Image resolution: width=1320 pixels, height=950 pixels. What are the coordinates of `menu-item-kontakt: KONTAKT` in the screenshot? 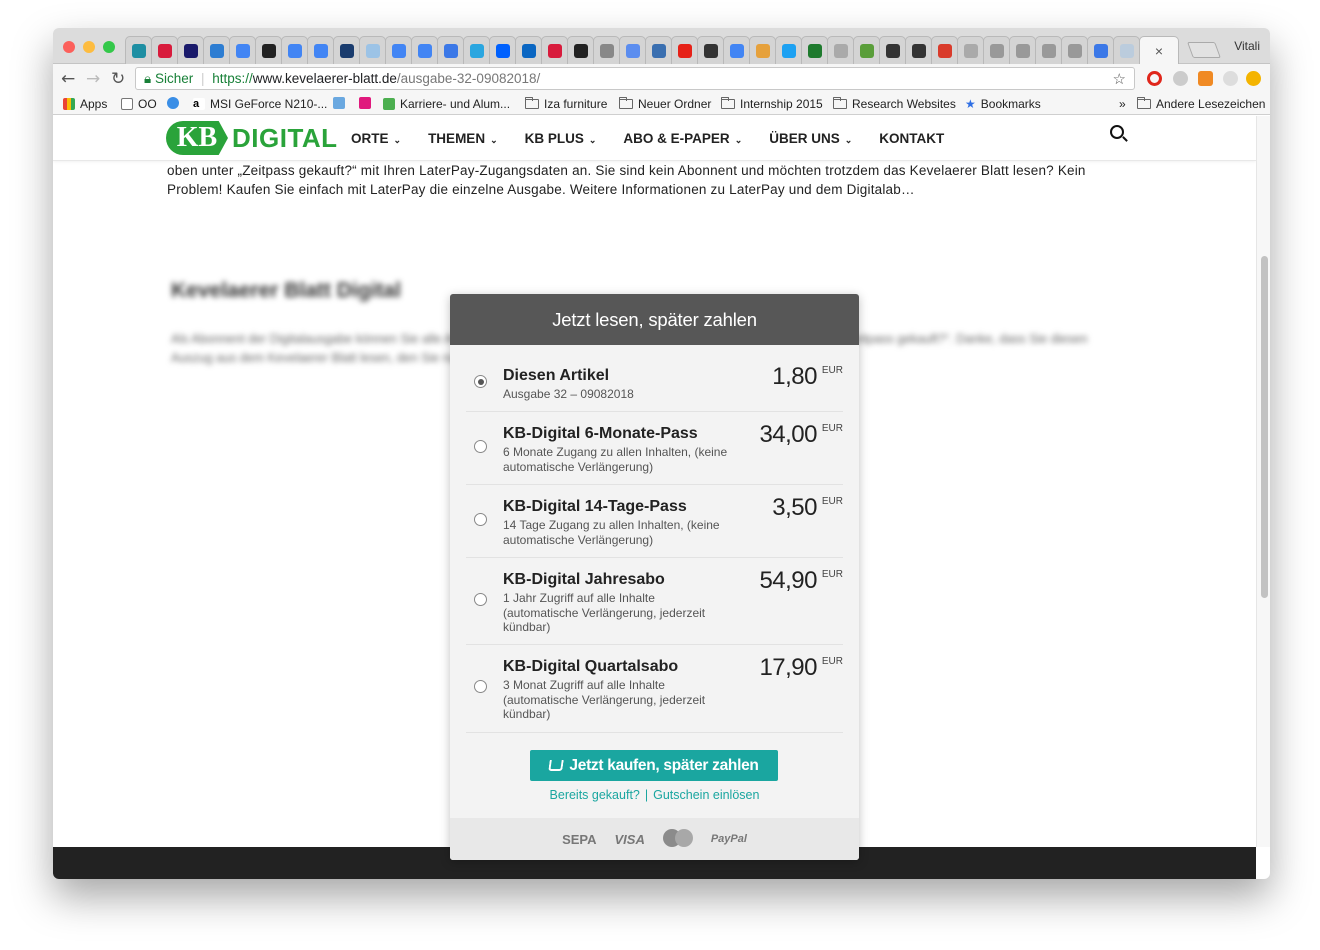 It's located at (911, 138).